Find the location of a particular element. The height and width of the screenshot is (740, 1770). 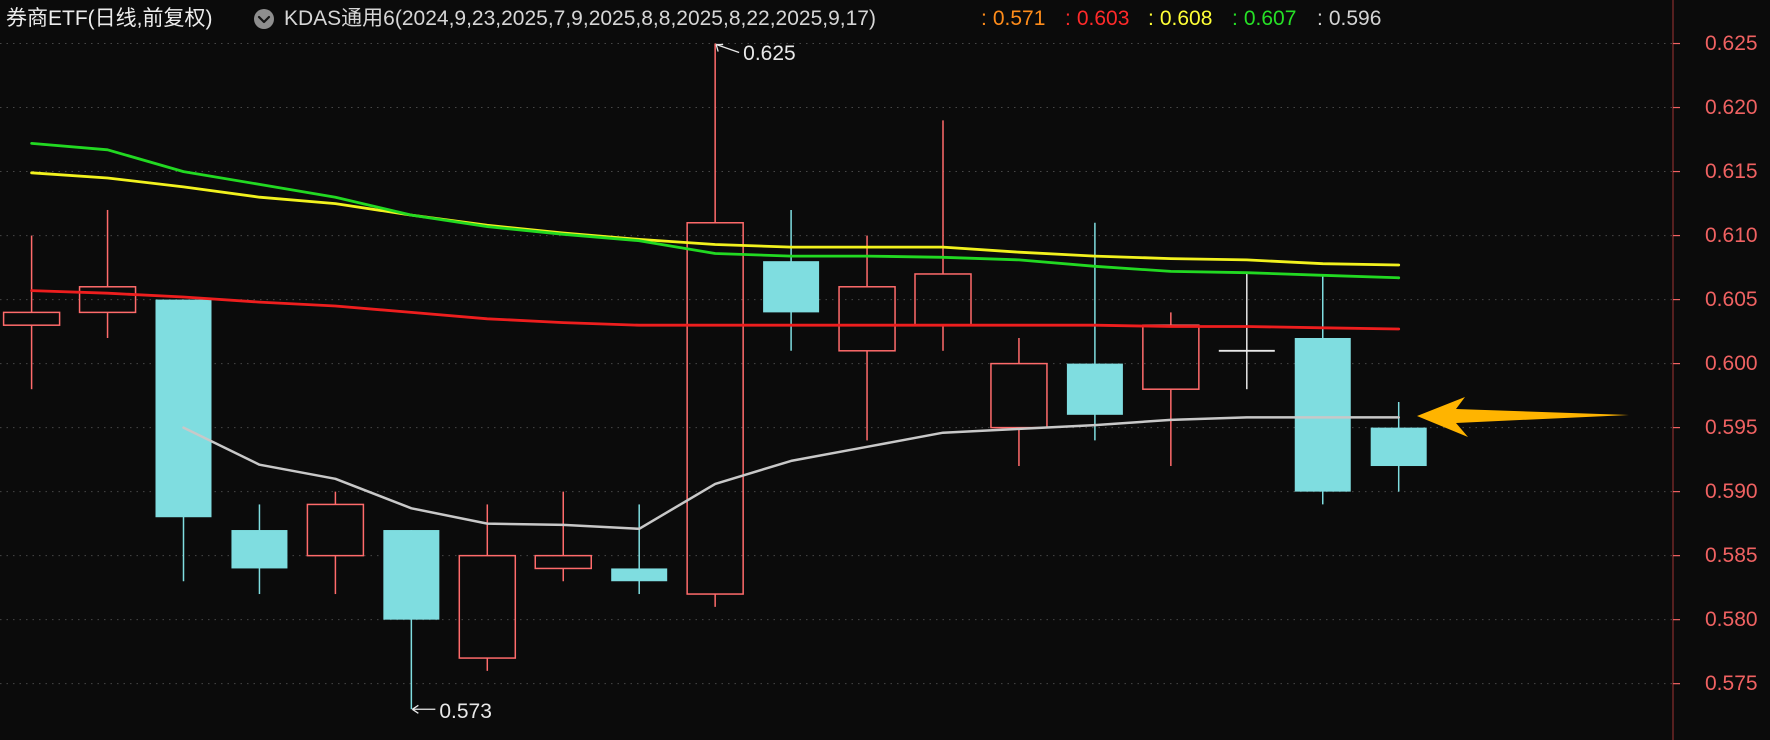

readout-value: 0.571 is located at coordinates (1019, 18).